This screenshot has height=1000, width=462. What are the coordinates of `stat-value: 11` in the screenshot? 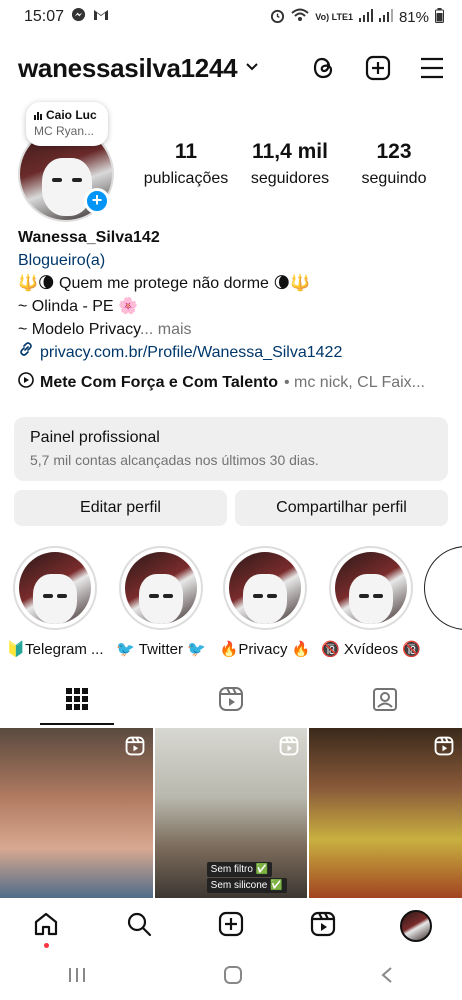 It's located at (186, 151).